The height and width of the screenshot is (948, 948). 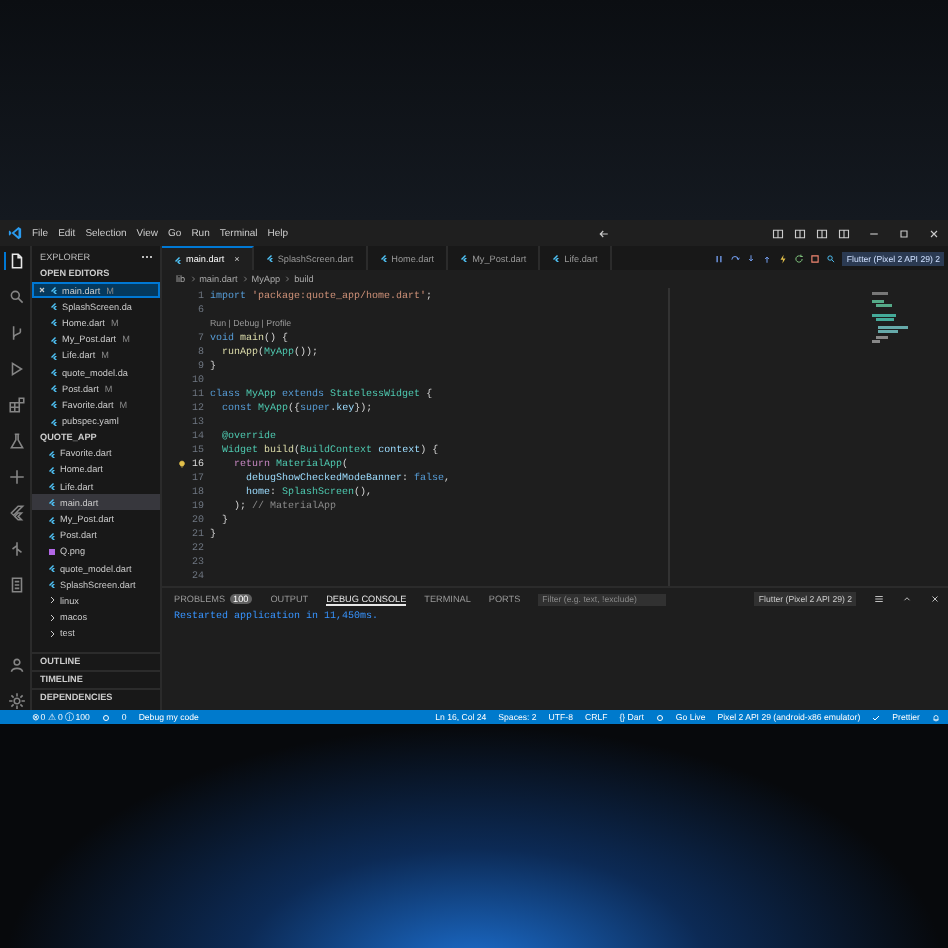 I want to click on image-icon, so click(x=52, y=551).